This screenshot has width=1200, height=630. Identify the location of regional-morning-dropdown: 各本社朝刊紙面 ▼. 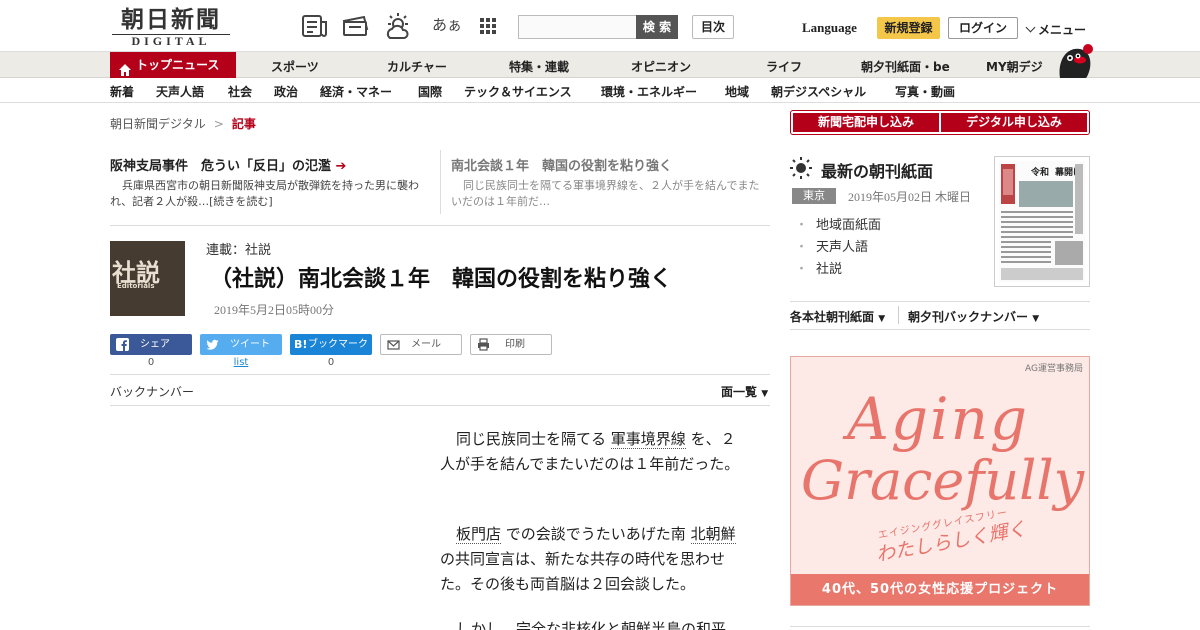
(837, 316).